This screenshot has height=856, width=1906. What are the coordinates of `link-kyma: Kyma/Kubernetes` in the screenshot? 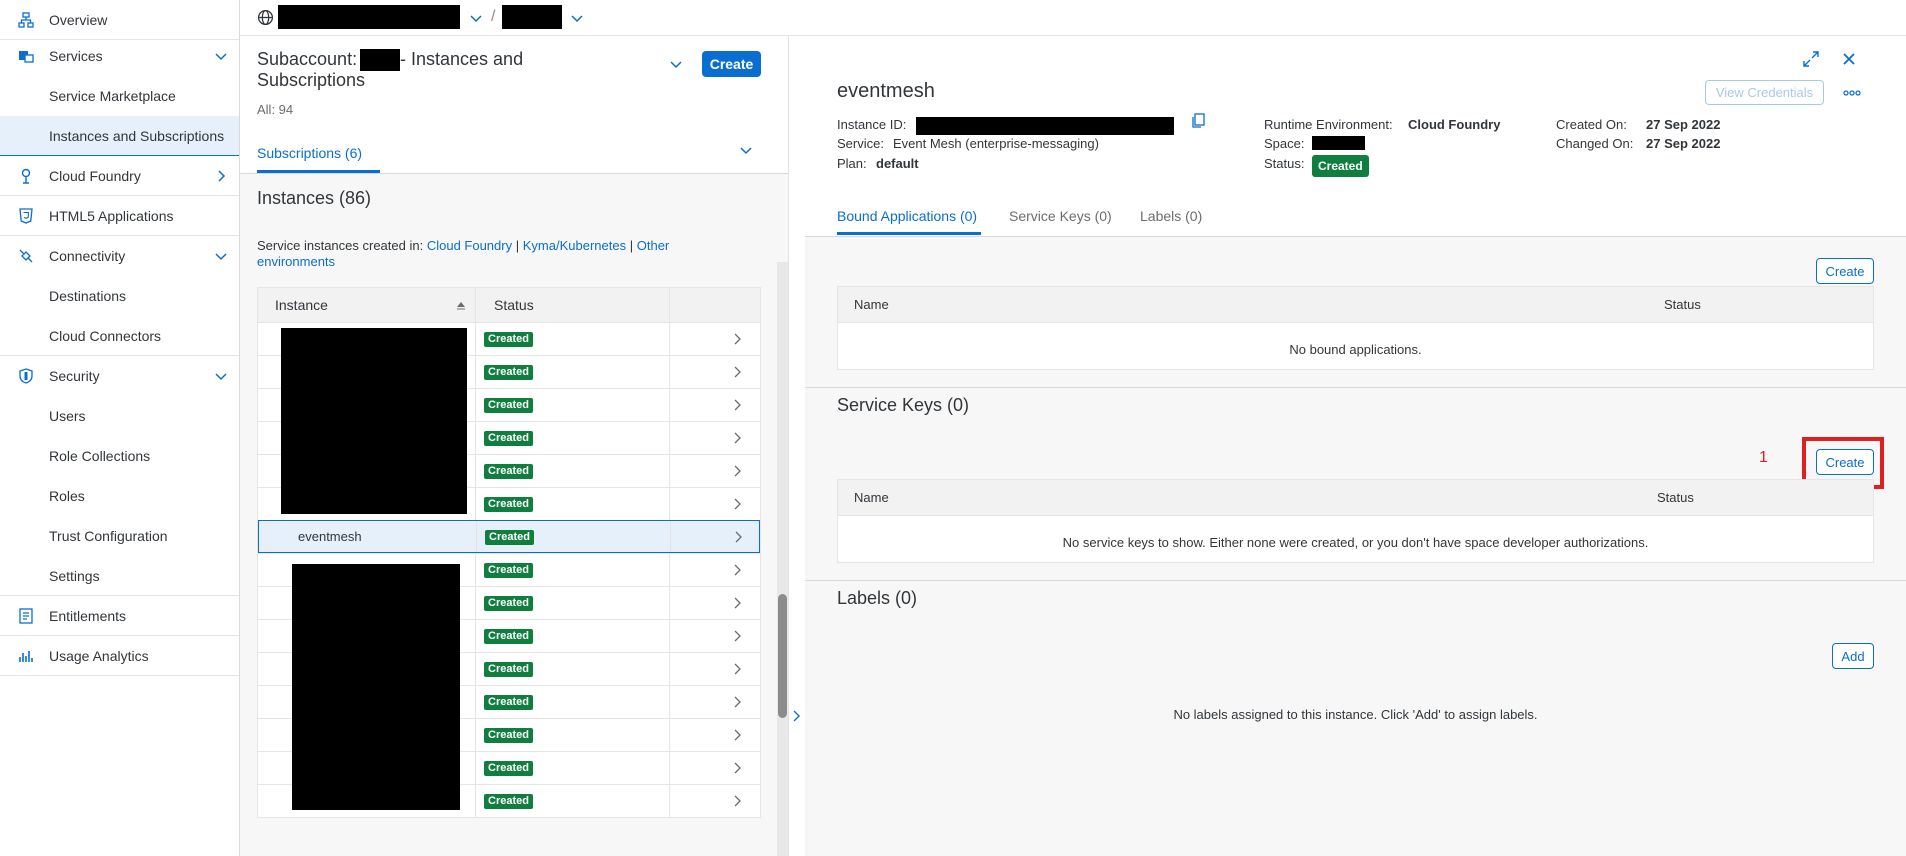 It's located at (574, 245).